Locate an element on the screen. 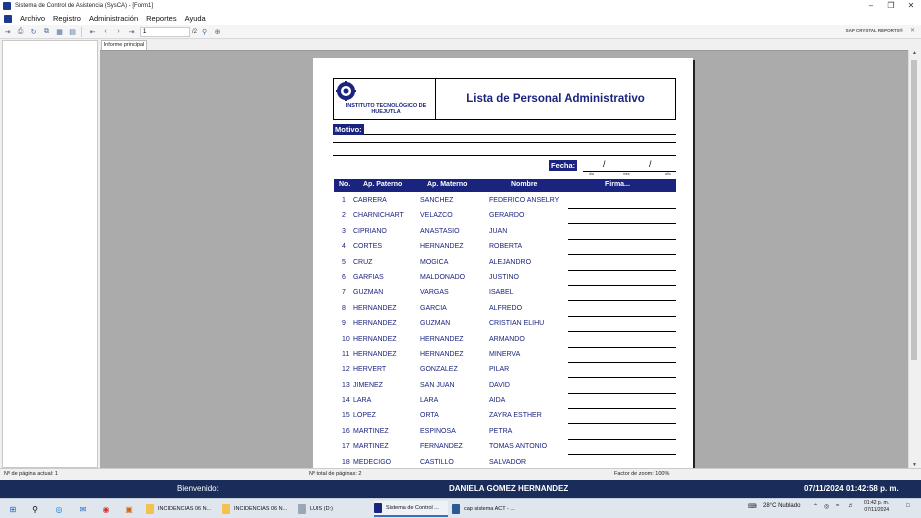 The width and height of the screenshot is (921, 518). row-nombre: JUSTINO is located at coordinates (504, 277).